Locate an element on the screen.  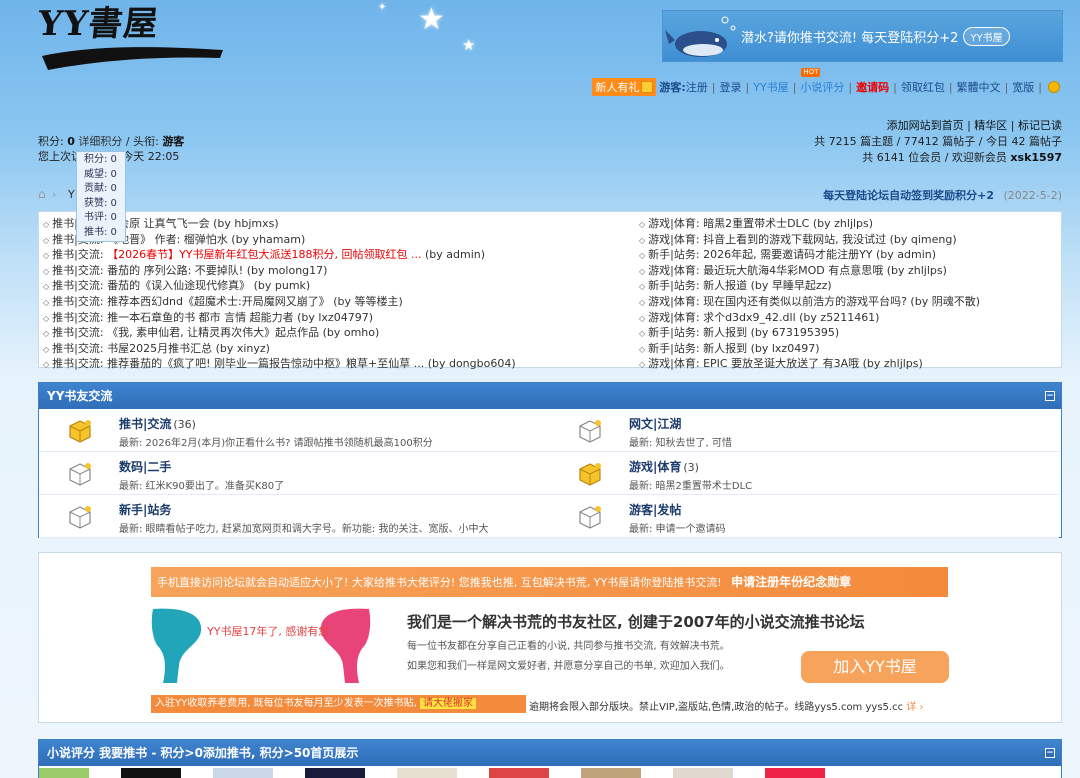
announcement-title: 抖音上看到的游戏下载网站, 我没试过 is located at coordinates (794, 239).